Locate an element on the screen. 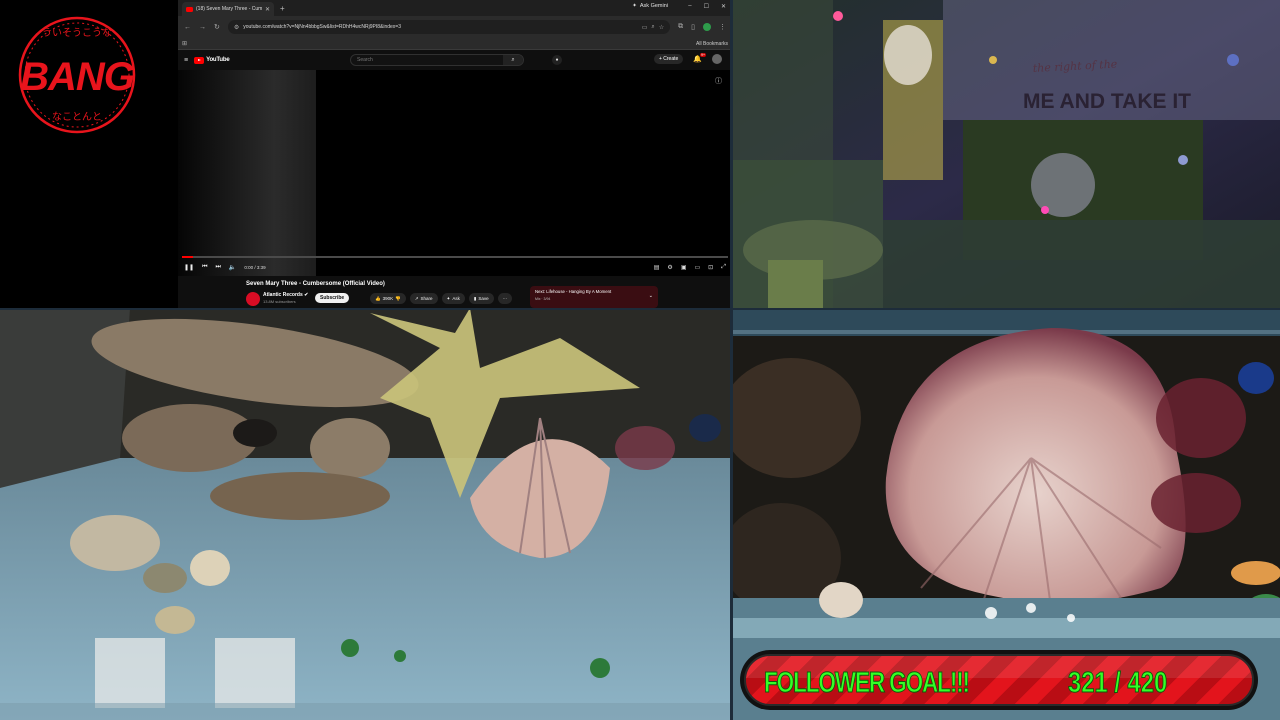 The width and height of the screenshot is (1280, 720). video-actions: 👍 390K 👎 ↗ Share ✦ Ask ▮ Save ··· is located at coordinates (441, 298).